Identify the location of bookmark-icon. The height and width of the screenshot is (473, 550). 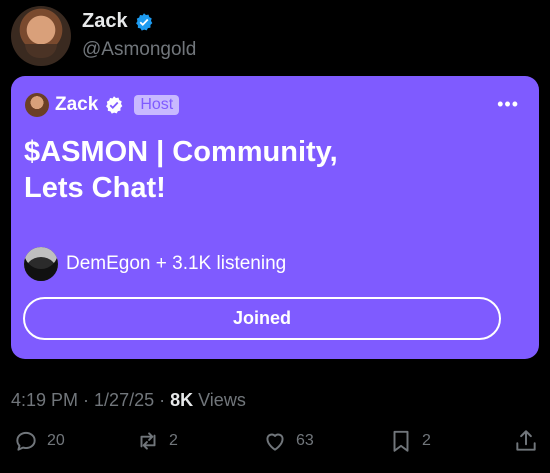
(401, 441).